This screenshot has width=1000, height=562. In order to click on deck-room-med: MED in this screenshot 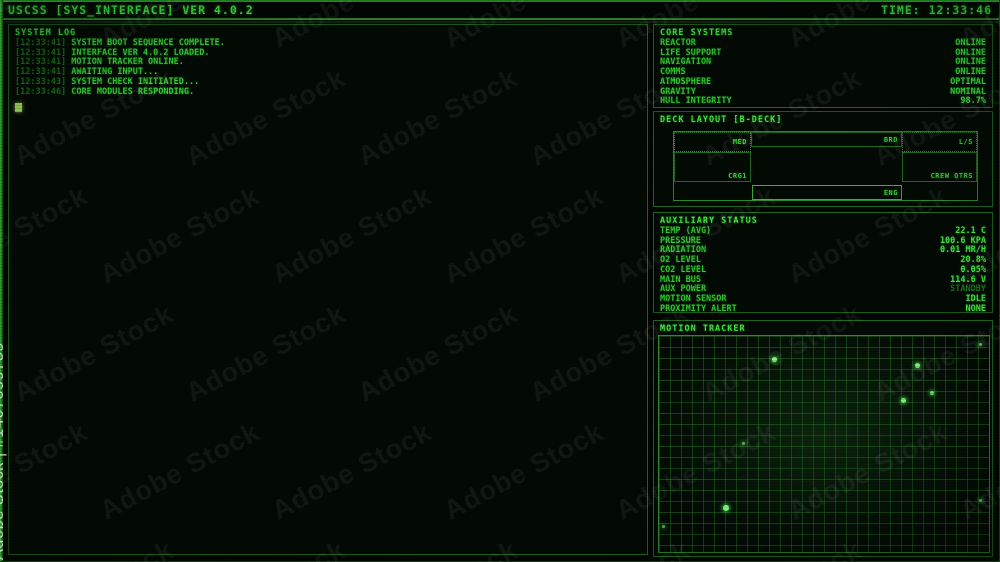, I will do `click(712, 142)`.